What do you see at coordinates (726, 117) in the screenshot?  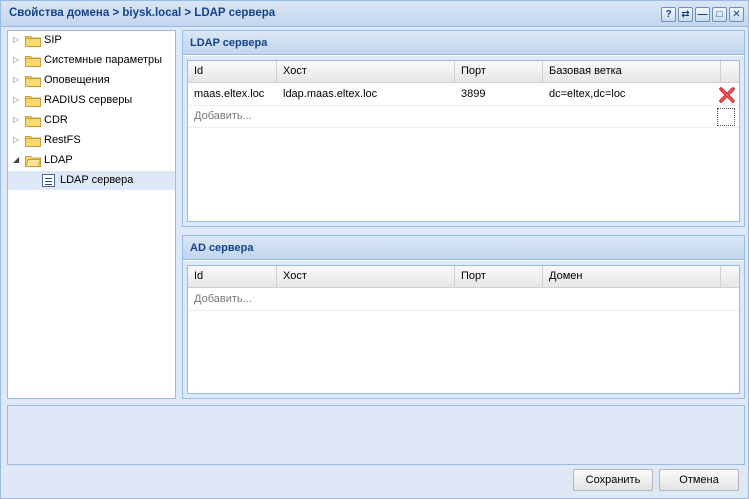 I see `add-row-action-box` at bounding box center [726, 117].